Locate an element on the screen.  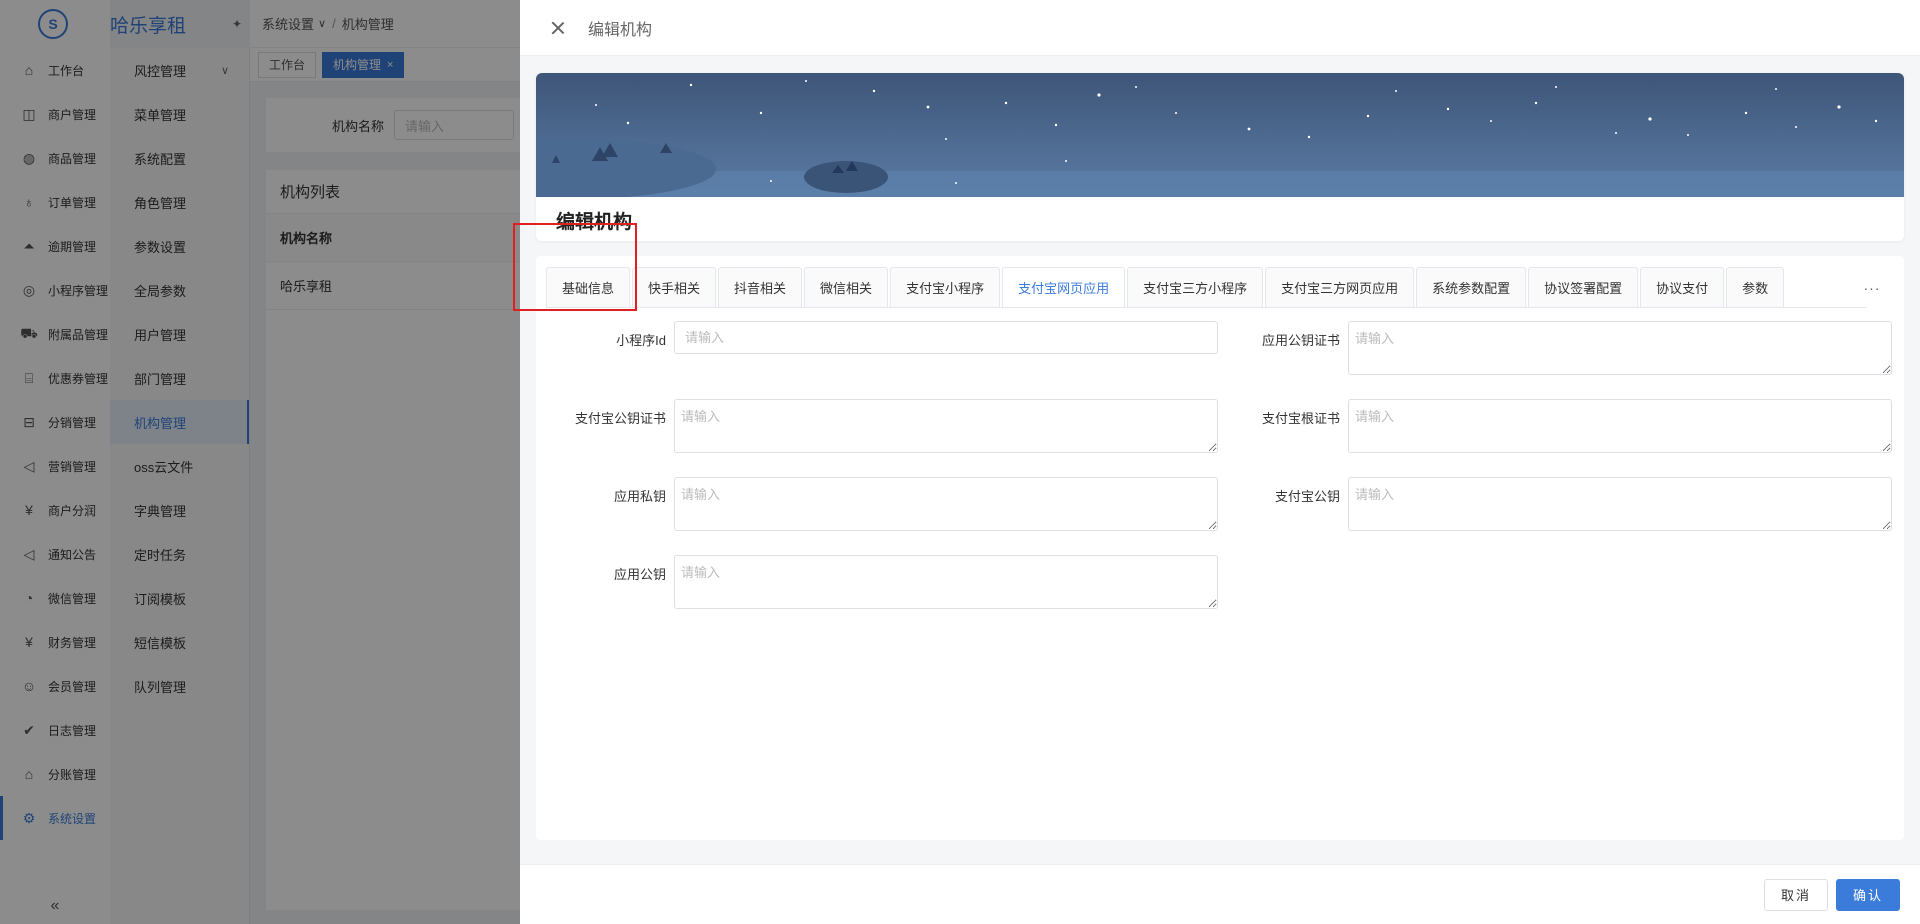
tab-5: 支付宝网页应用 is located at coordinates (1064, 287).